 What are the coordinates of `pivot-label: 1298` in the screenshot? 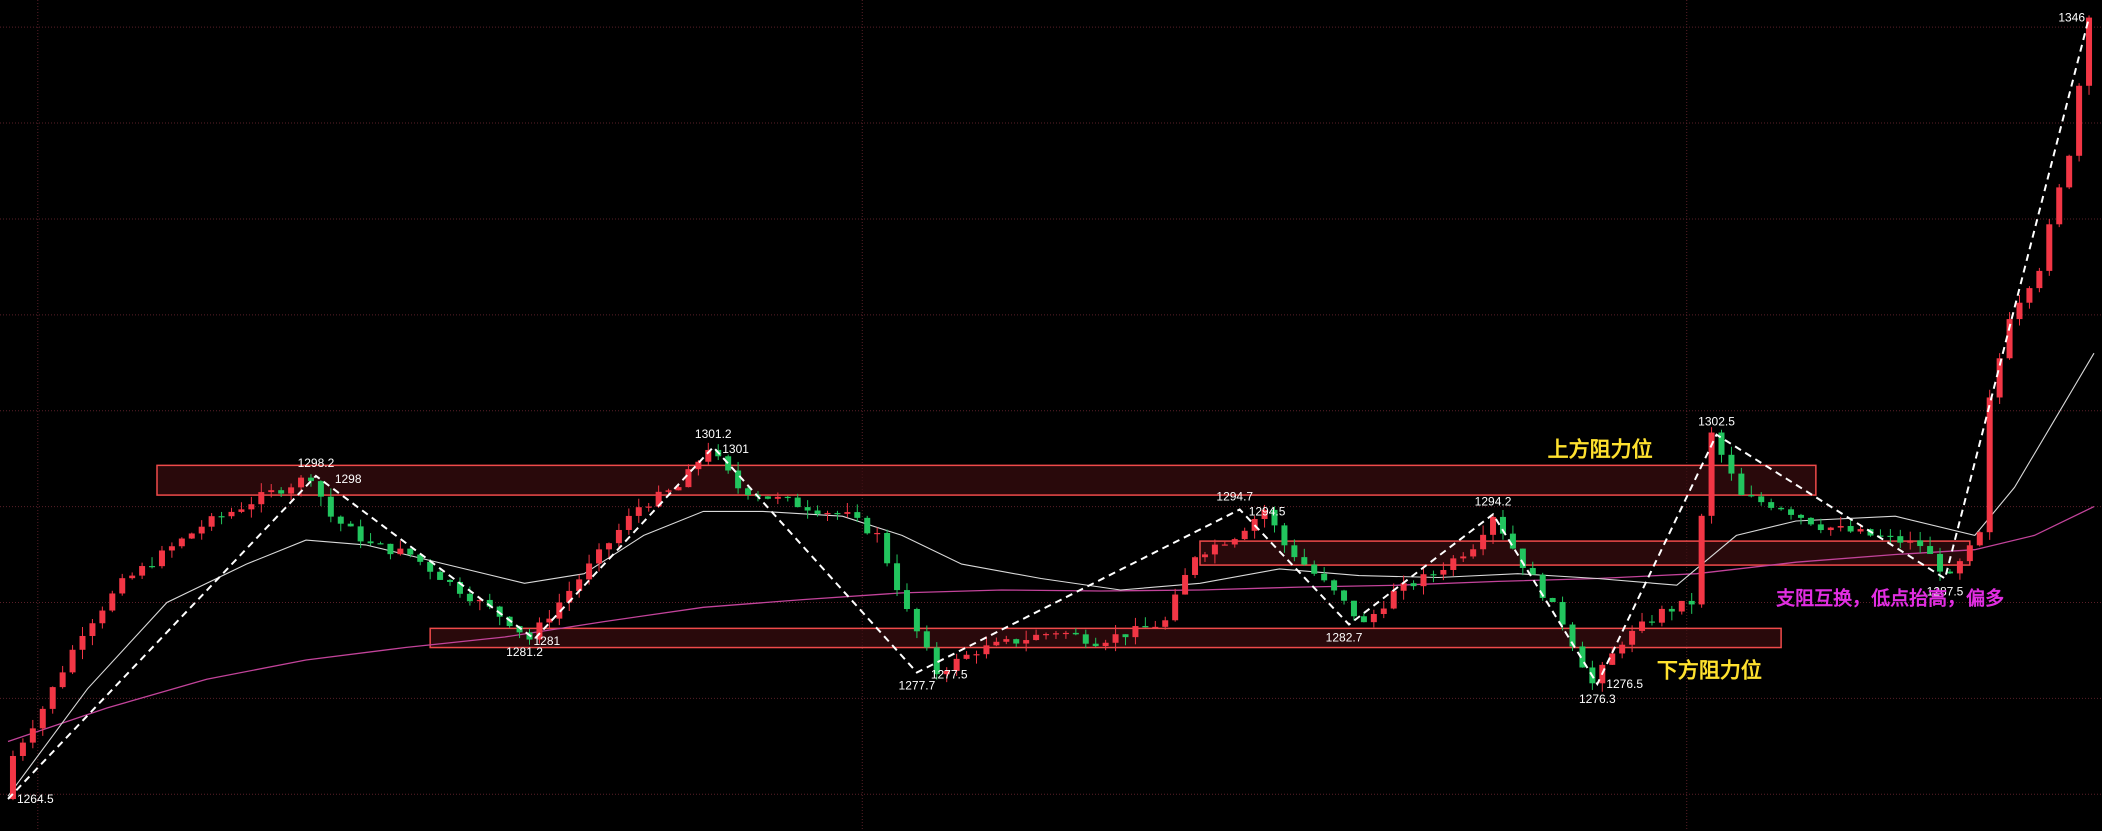 It's located at (348, 479).